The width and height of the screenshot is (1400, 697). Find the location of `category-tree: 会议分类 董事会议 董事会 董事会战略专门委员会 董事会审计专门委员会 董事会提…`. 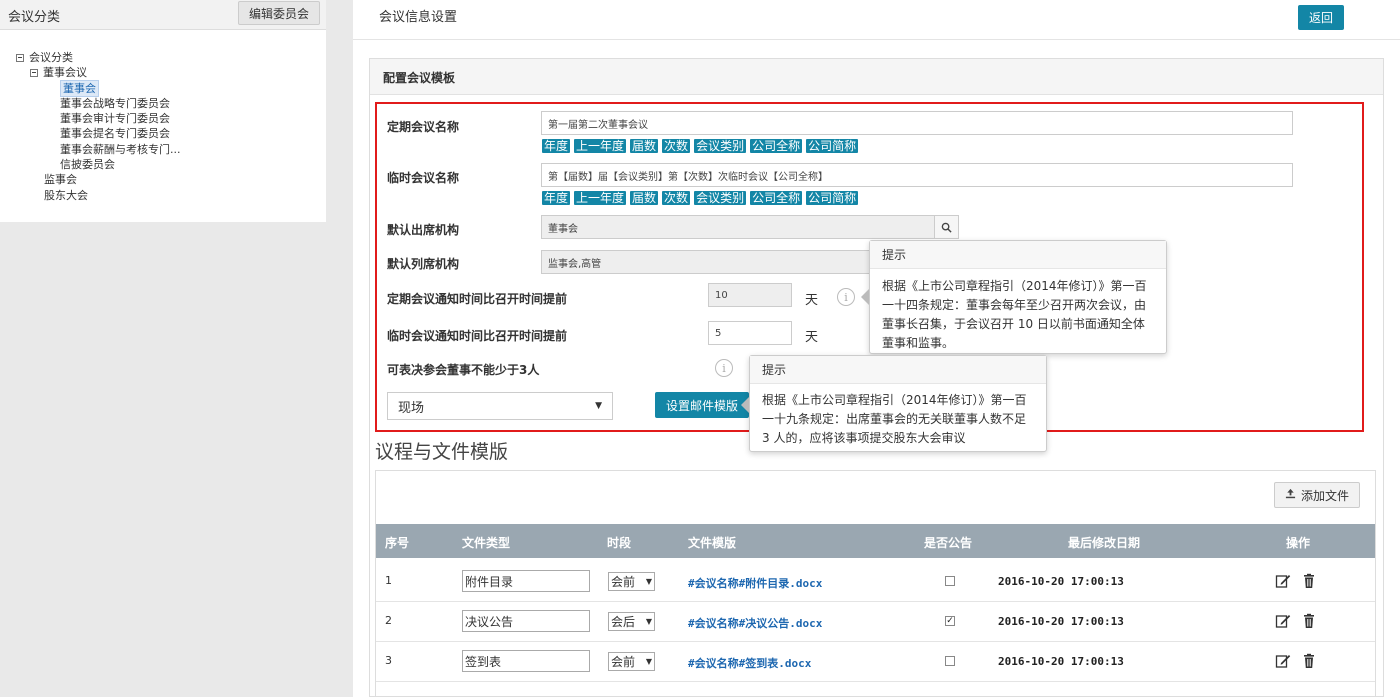

category-tree: 会议分类 董事会议 董事会 董事会战略专门委员会 董事会审计专门委员会 董事会提… is located at coordinates (98, 126).